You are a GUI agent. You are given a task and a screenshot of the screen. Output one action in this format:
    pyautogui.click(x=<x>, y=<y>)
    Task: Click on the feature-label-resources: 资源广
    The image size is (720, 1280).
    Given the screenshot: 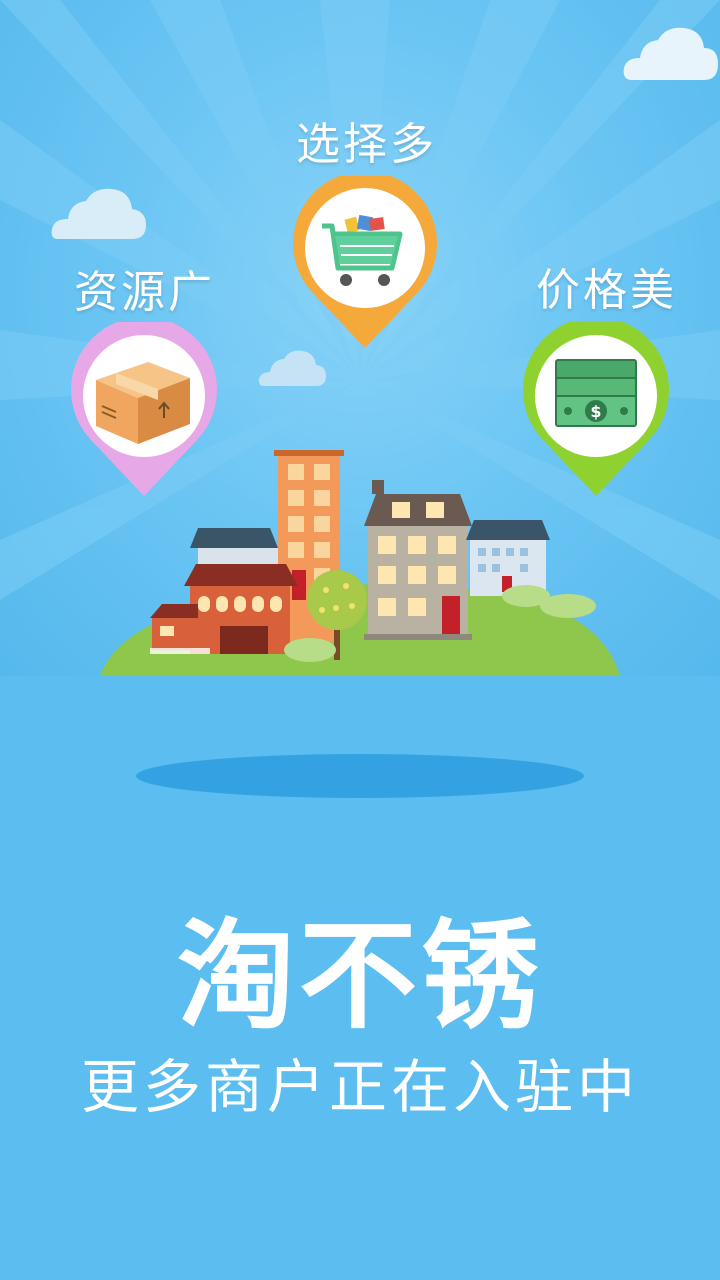 What is the action you would take?
    pyautogui.click(x=144, y=292)
    